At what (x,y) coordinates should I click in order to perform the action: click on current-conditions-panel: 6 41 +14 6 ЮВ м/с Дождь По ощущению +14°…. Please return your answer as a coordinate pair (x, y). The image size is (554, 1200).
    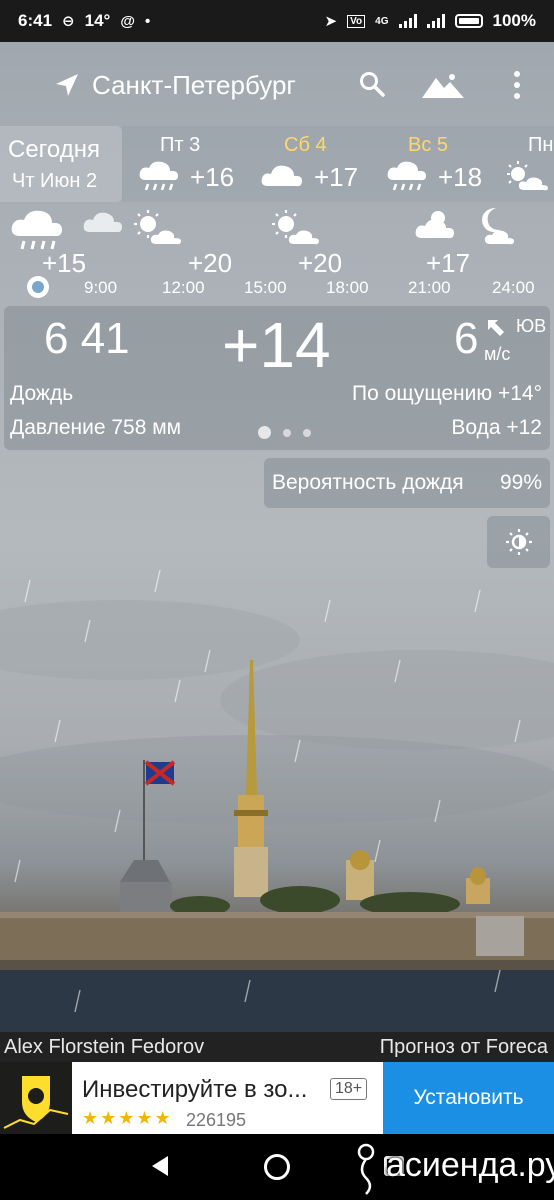
    Looking at the image, I should click on (277, 378).